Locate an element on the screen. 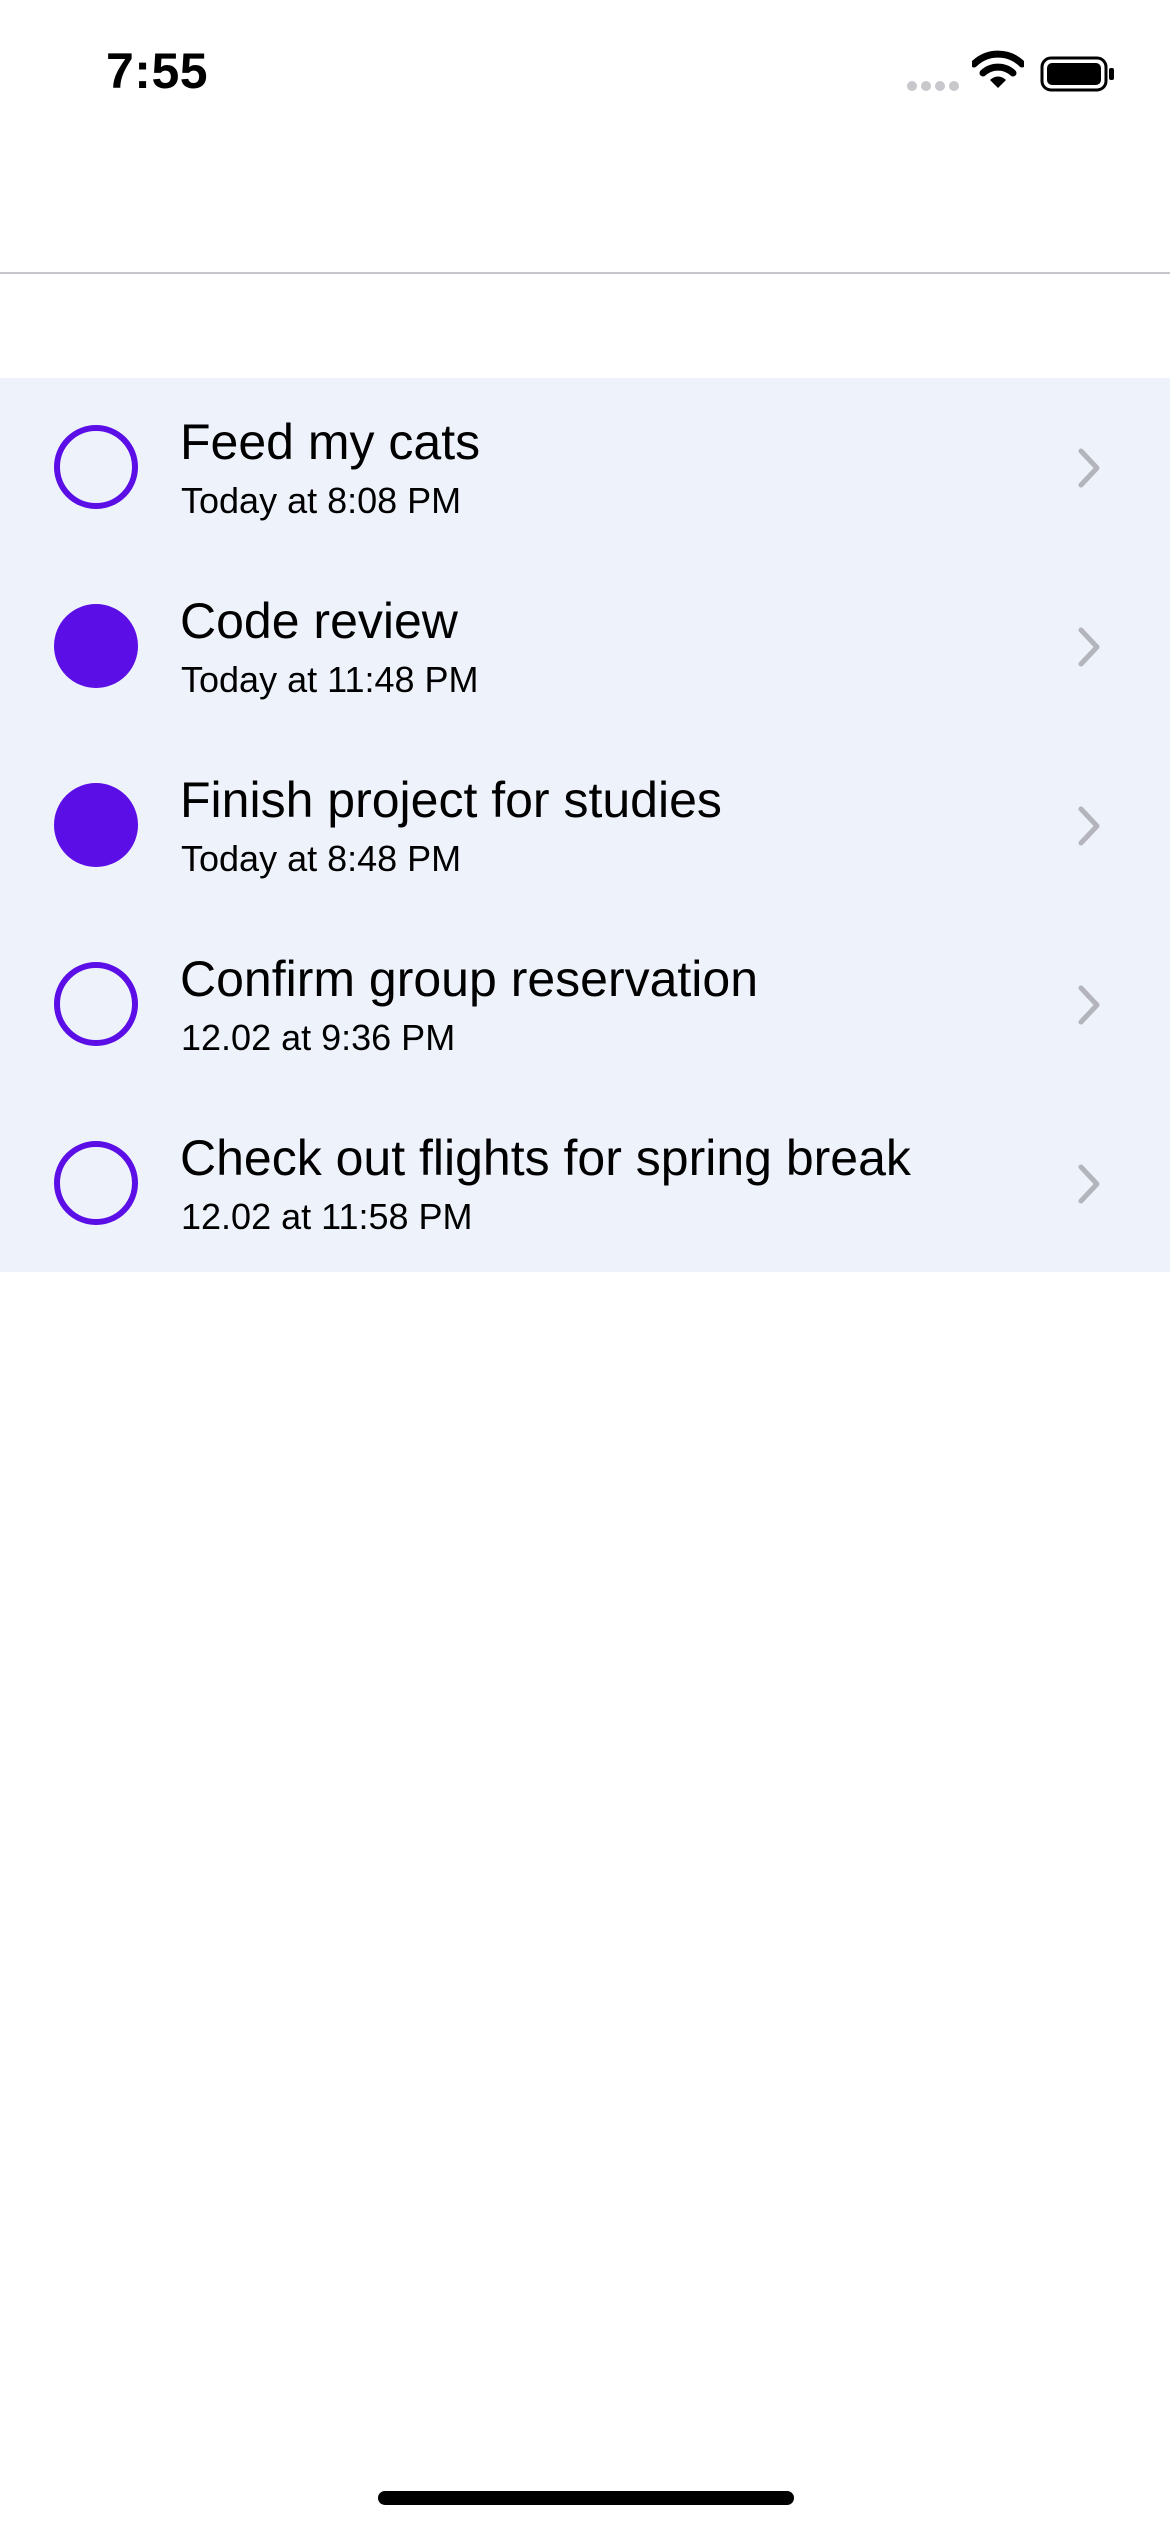 This screenshot has width=1170, height=2532. status-bar: 7:55 is located at coordinates (585, 75).